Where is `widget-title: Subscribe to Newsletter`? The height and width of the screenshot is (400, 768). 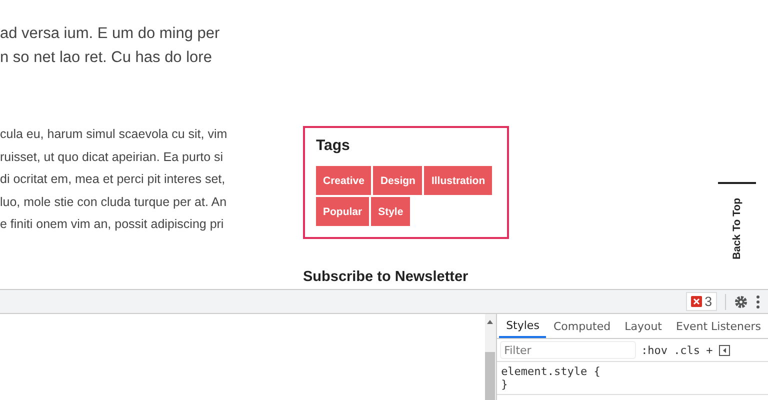
widget-title: Subscribe to Newsletter is located at coordinates (386, 277).